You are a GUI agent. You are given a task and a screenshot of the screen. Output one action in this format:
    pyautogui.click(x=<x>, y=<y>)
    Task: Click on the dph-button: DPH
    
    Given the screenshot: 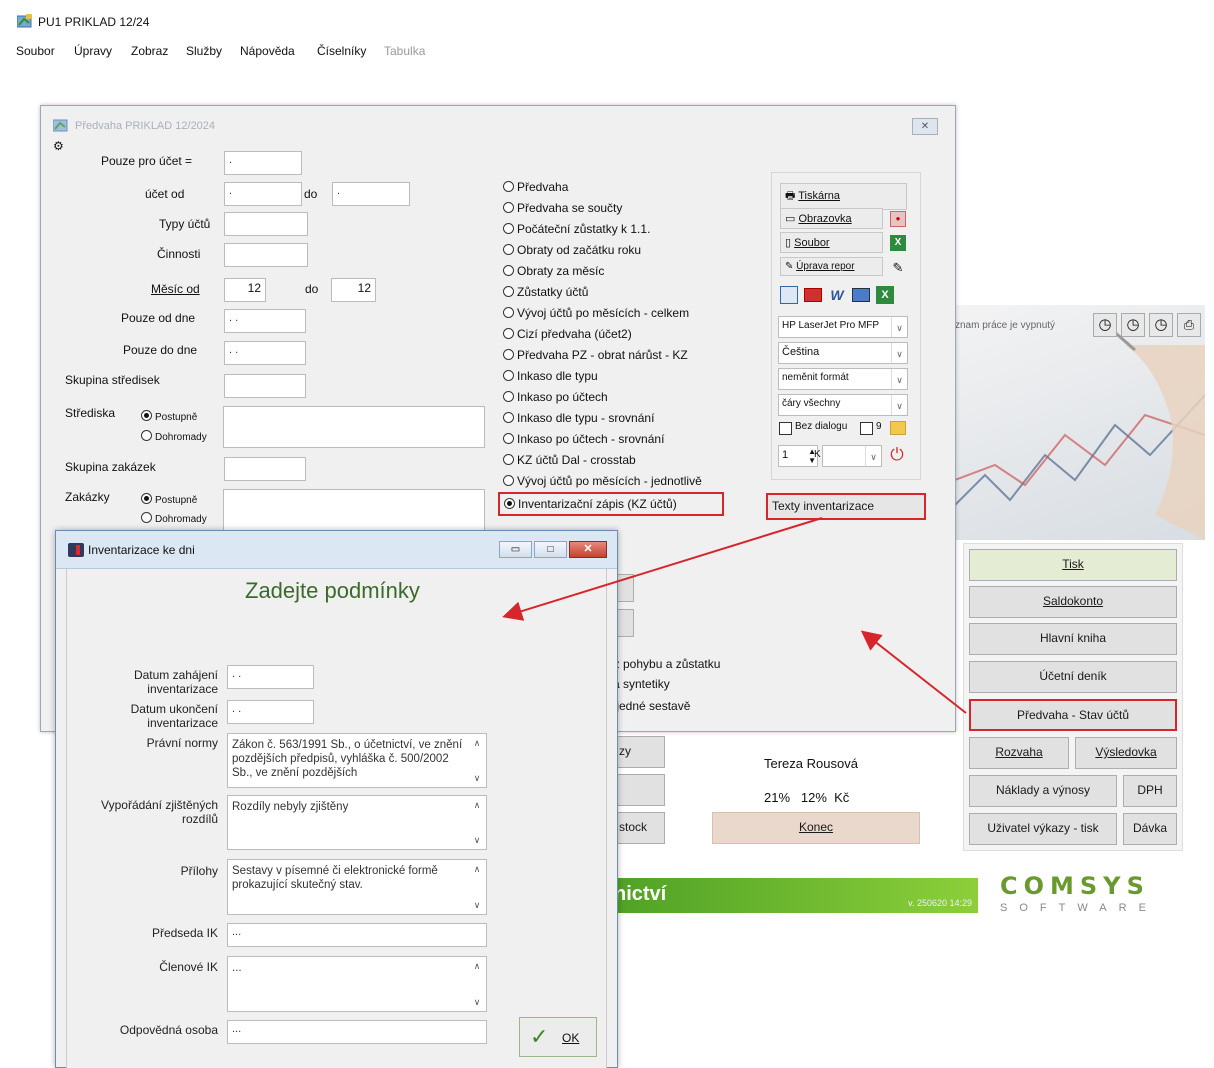 What is the action you would take?
    pyautogui.click(x=1150, y=791)
    